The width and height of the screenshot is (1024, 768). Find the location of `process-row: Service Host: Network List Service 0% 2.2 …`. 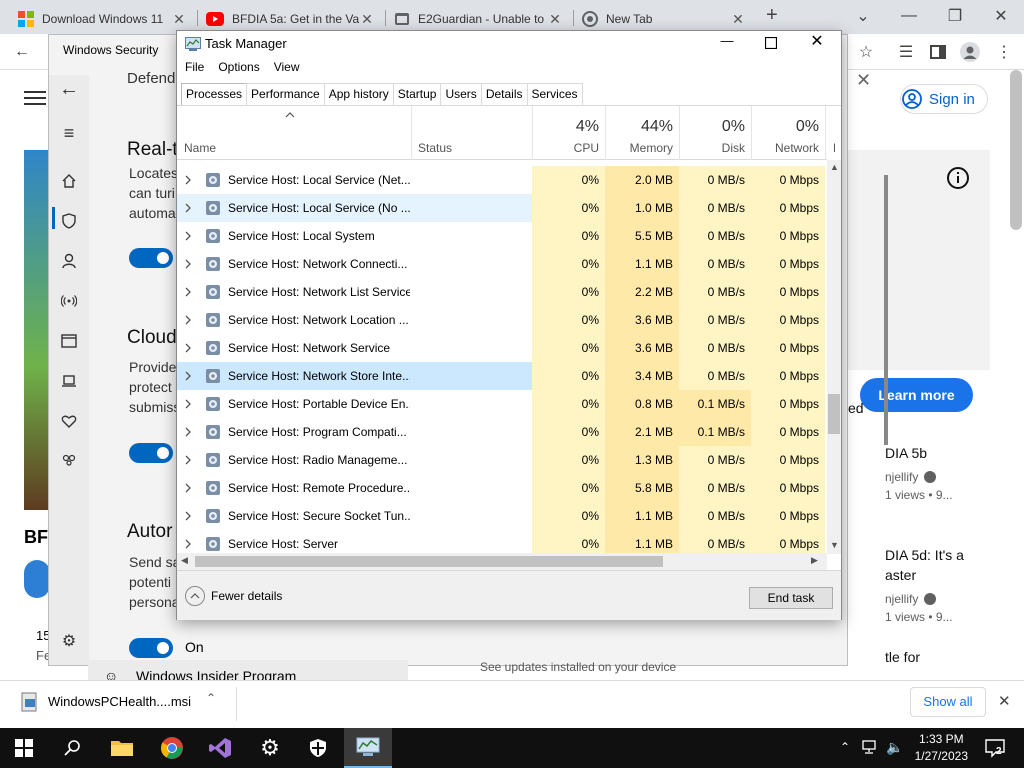

process-row: Service Host: Network List Service 0% 2.2 … is located at coordinates (501, 292).